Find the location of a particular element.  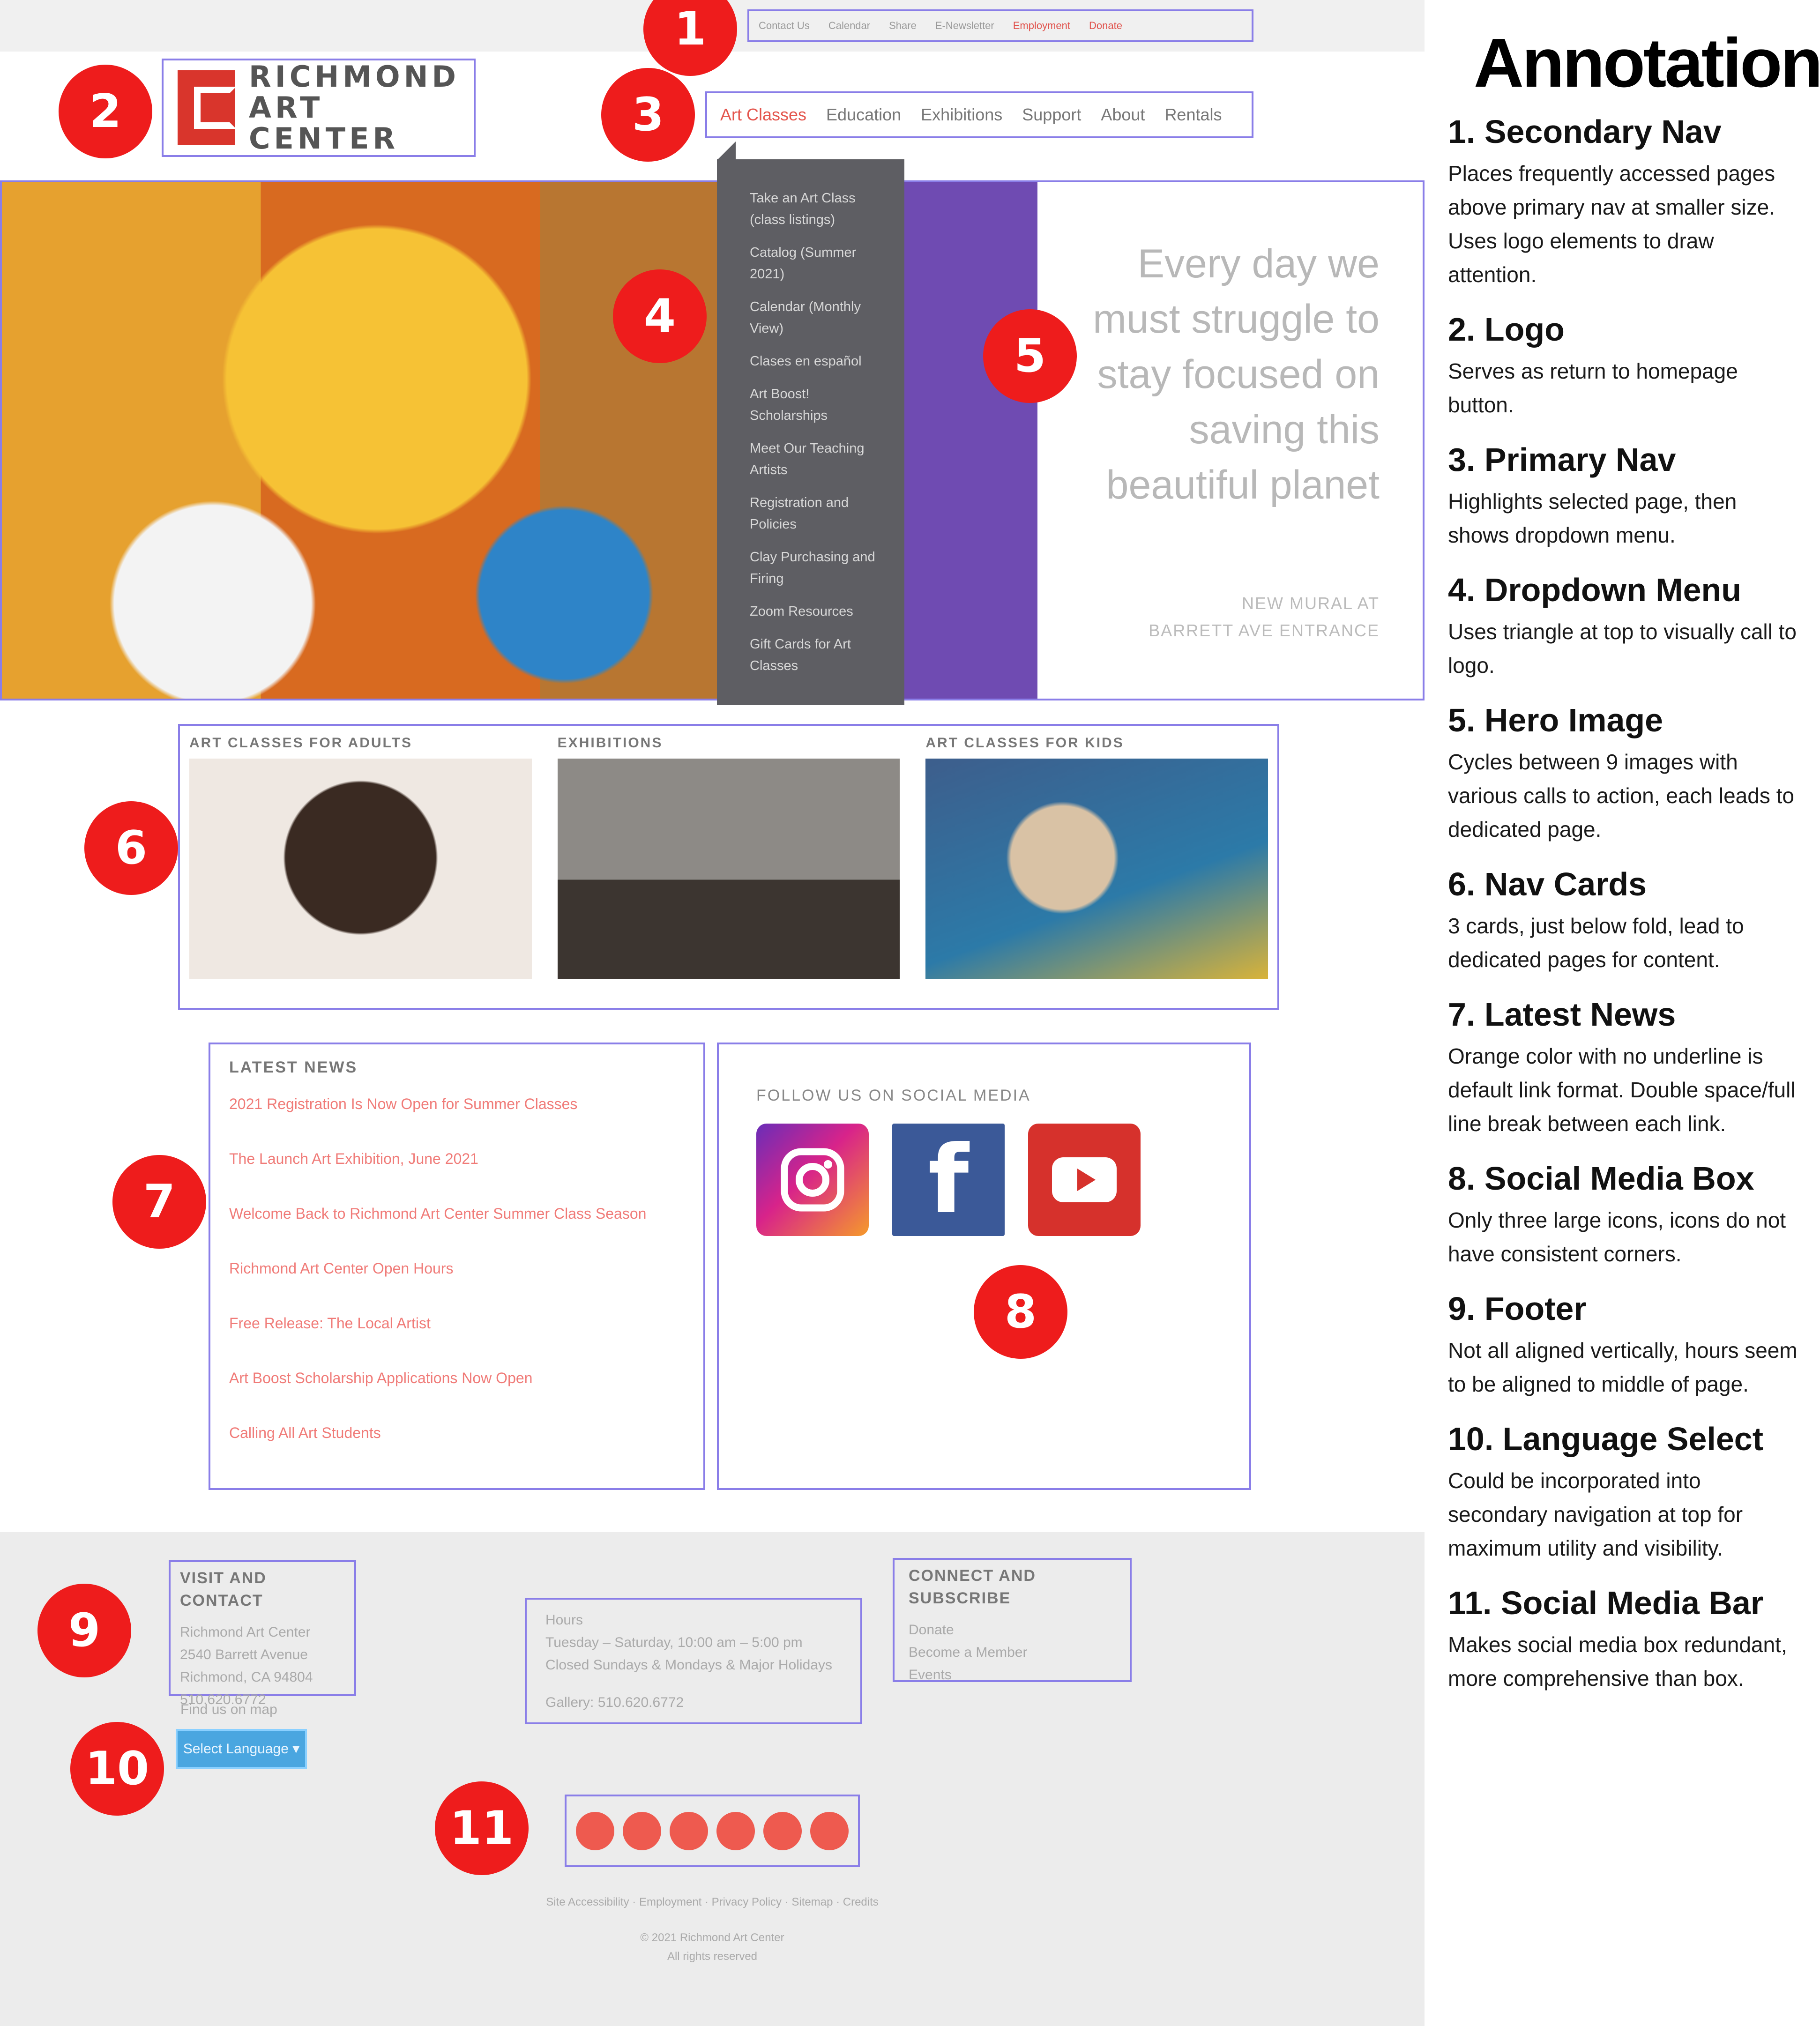

annotation-title: 6. Nav Cards is located at coordinates (1547, 884).